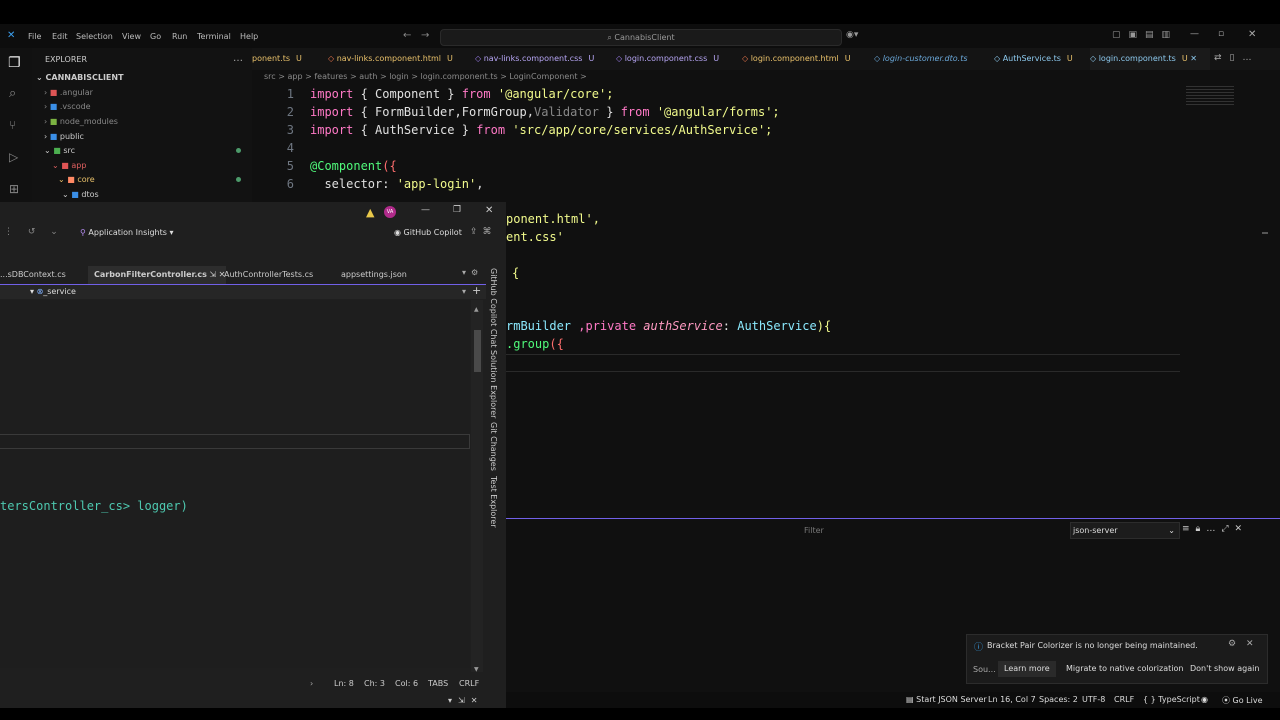 The image size is (1280, 720). Describe the element at coordinates (667, 59) in the screenshot. I see `tab-login-css: ◇ login.component.css U` at that location.